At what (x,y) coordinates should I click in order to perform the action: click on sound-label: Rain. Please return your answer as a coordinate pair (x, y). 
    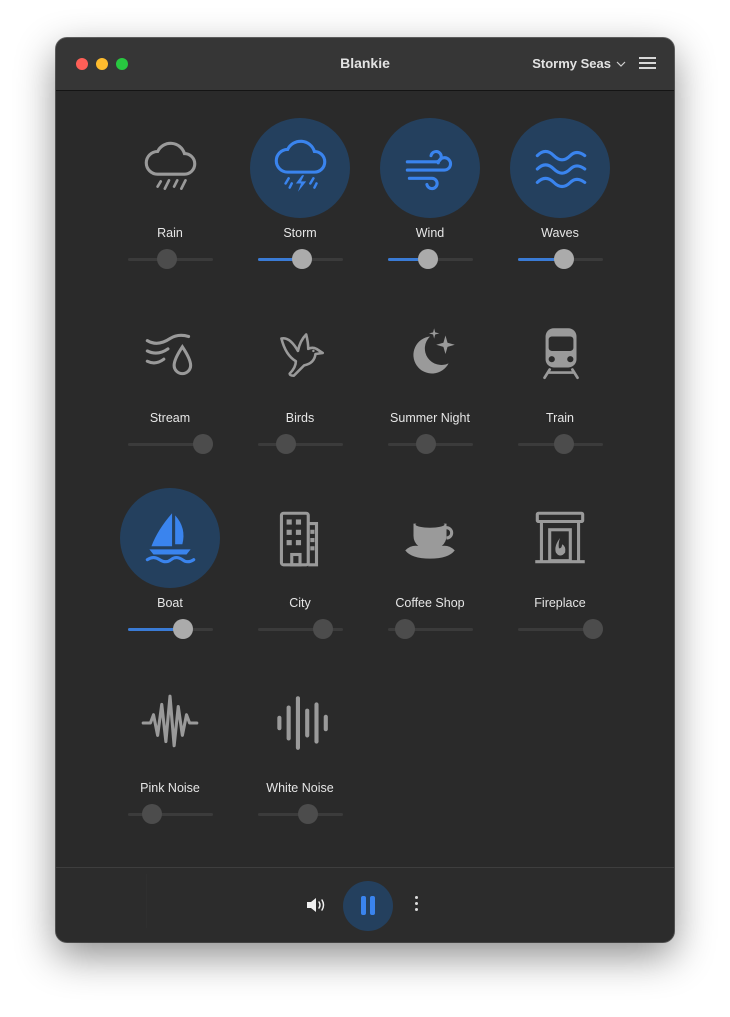
    Looking at the image, I should click on (170, 233).